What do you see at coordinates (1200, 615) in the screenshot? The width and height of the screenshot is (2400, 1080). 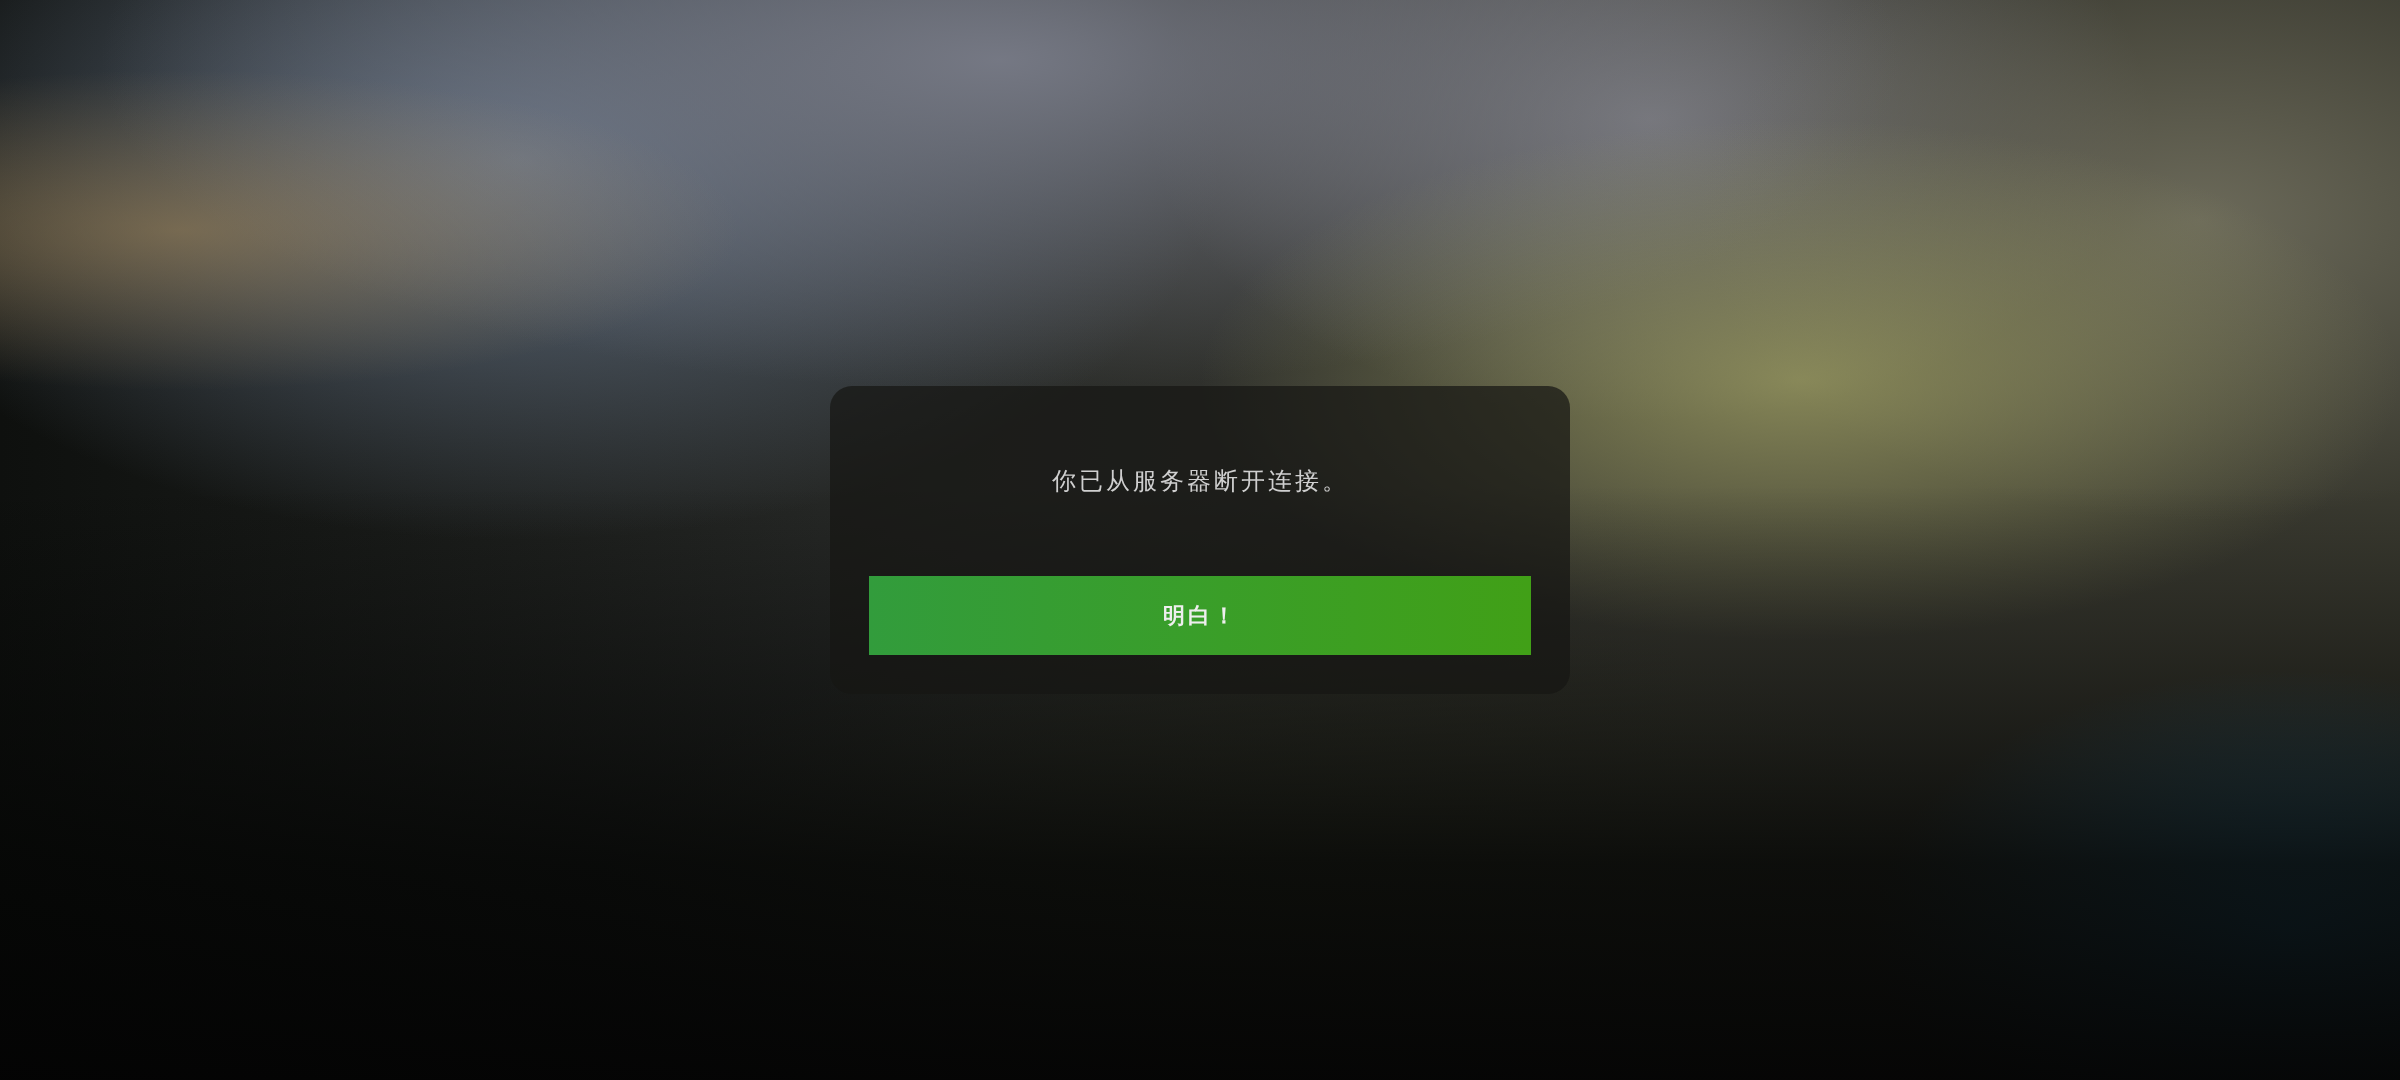 I see `confirm-button: 明白！` at bounding box center [1200, 615].